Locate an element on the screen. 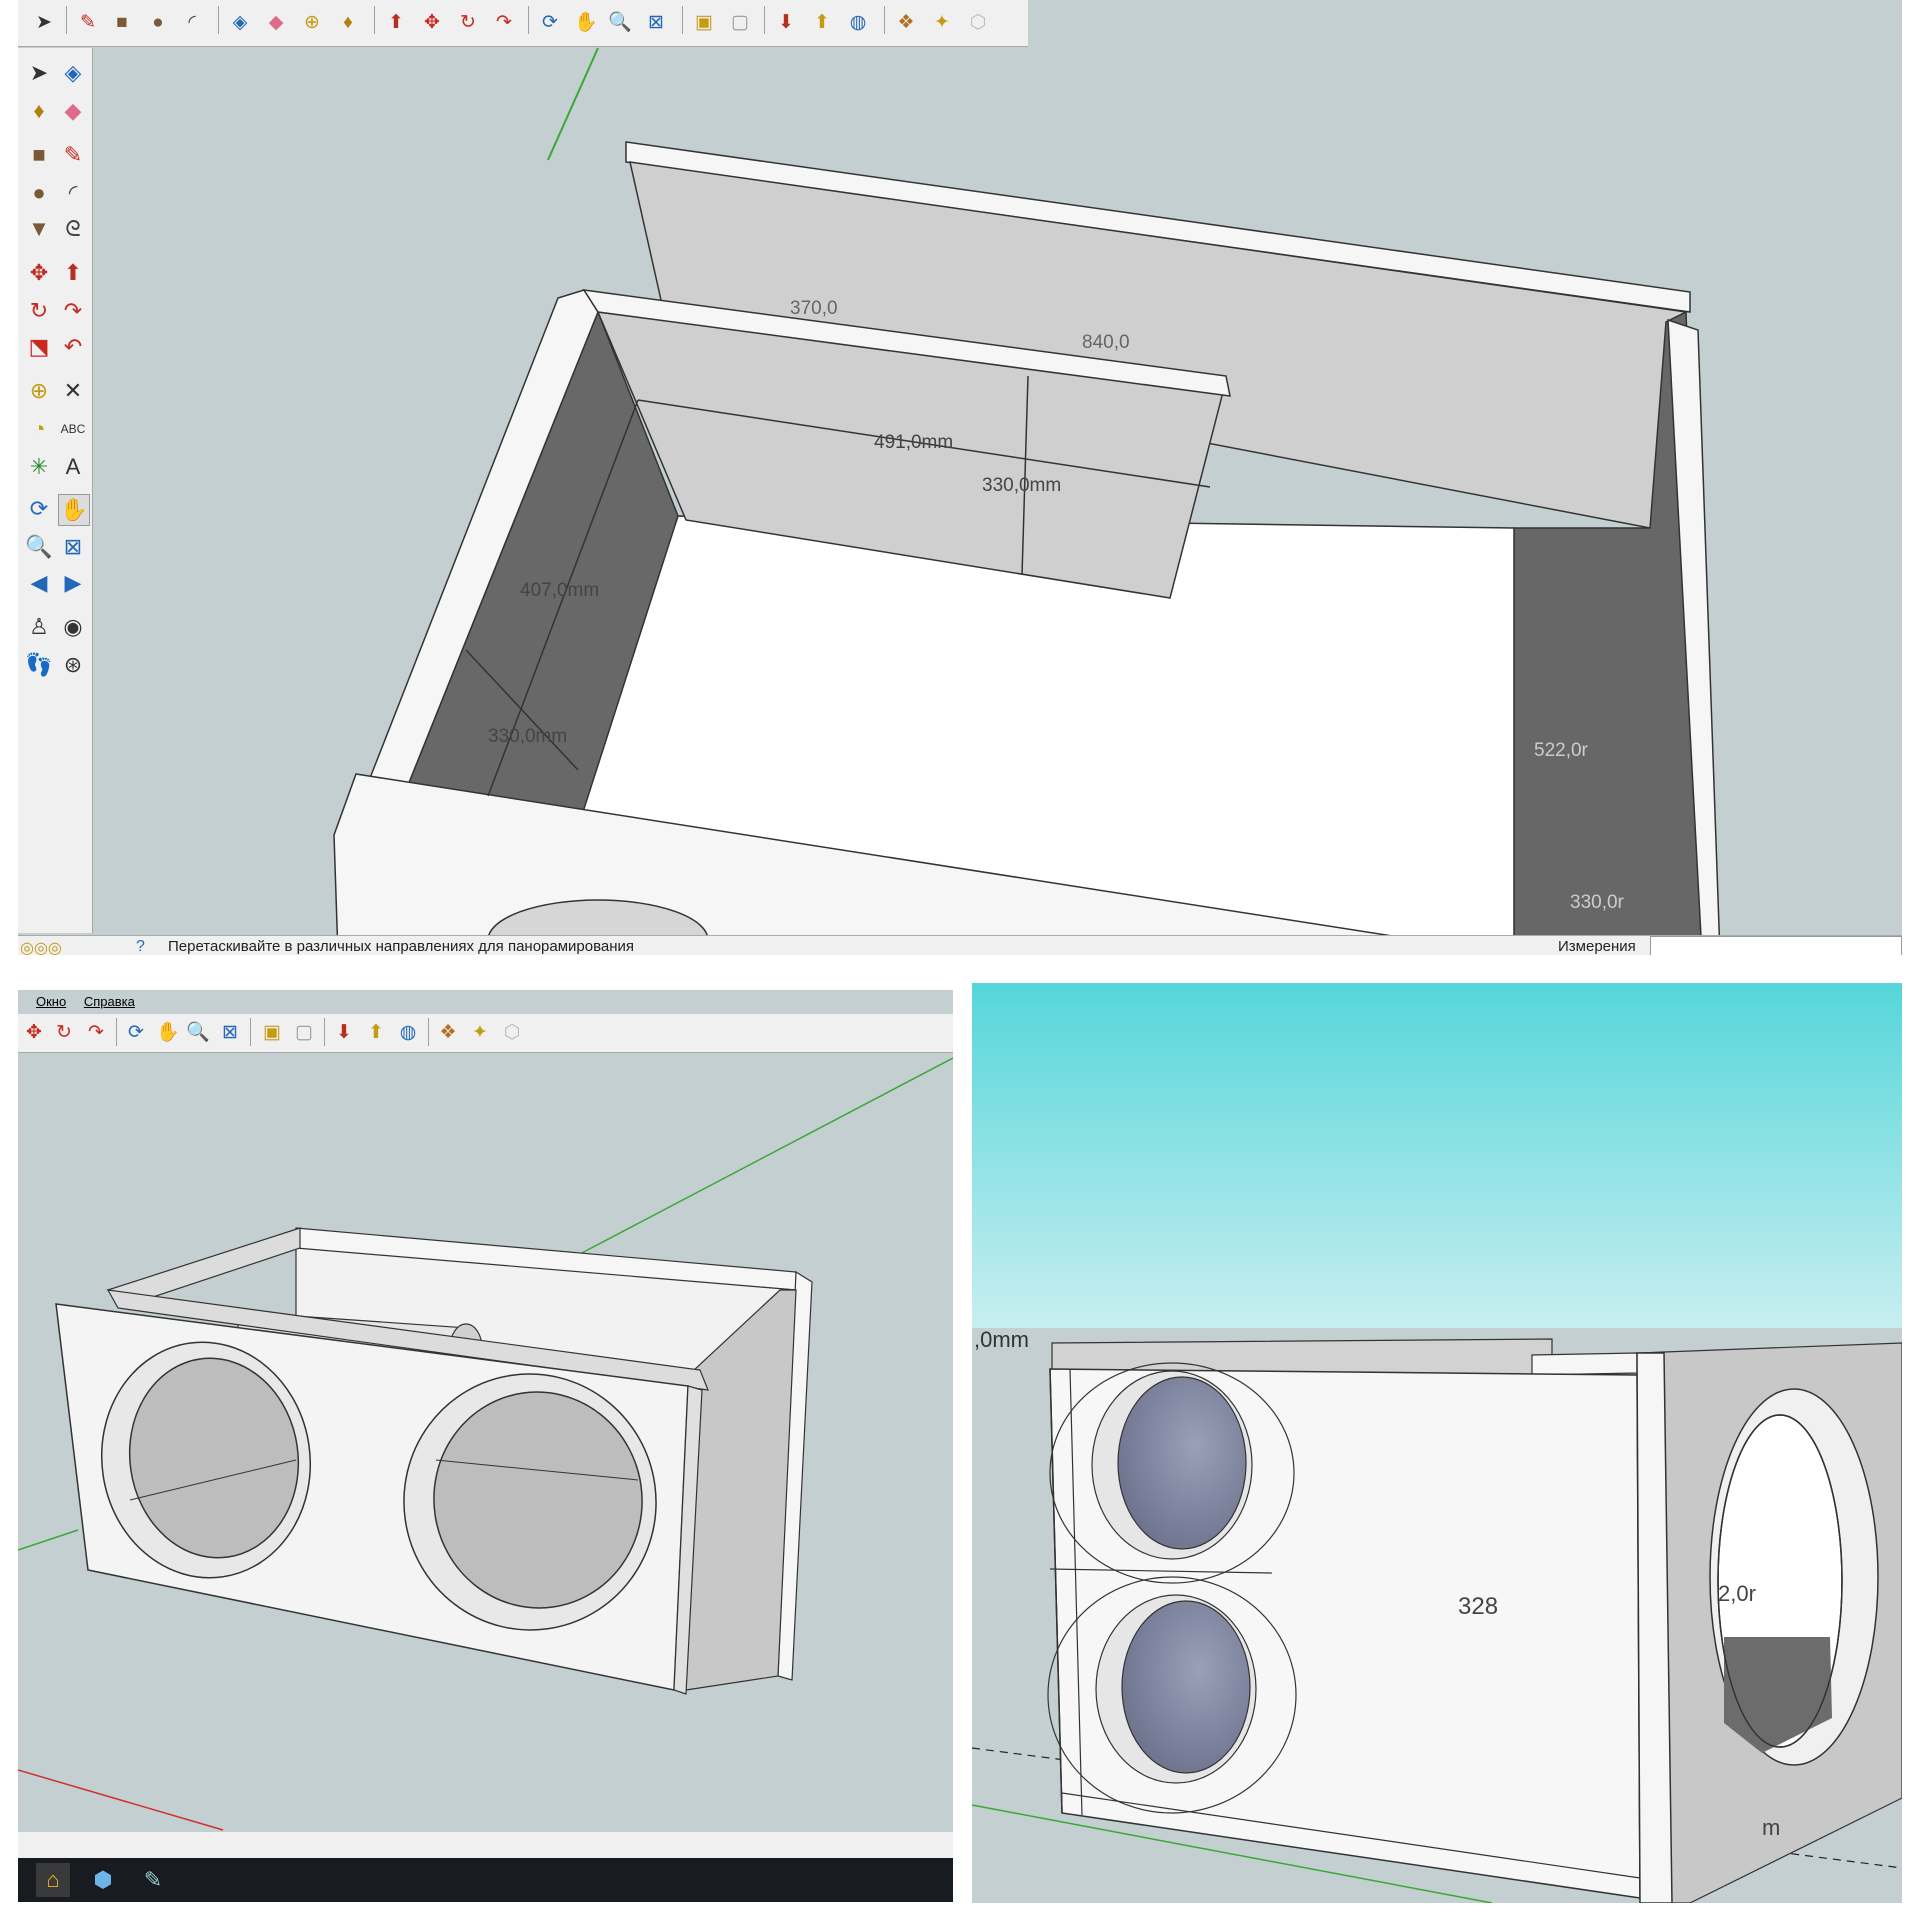  dim-407: 407,0mm is located at coordinates (560, 590).